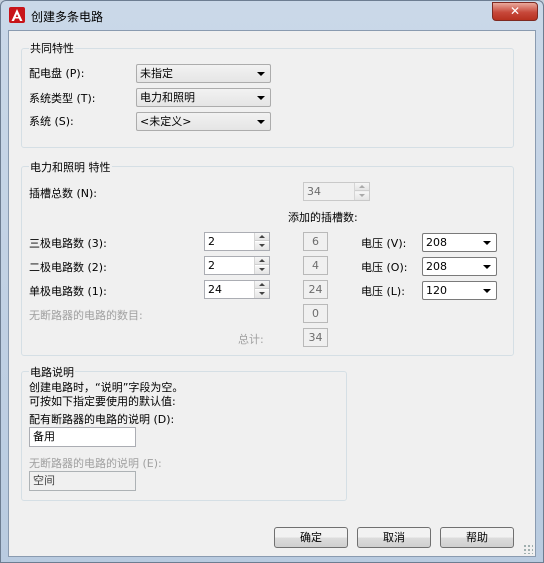  I want to click on system-label: 系统 (S):, so click(51, 121).